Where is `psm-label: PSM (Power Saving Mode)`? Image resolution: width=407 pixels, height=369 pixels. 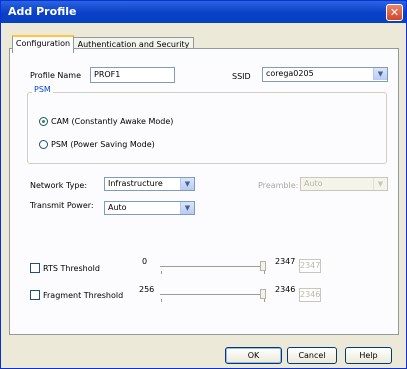
psm-label: PSM (Power Saving Mode) is located at coordinates (103, 144).